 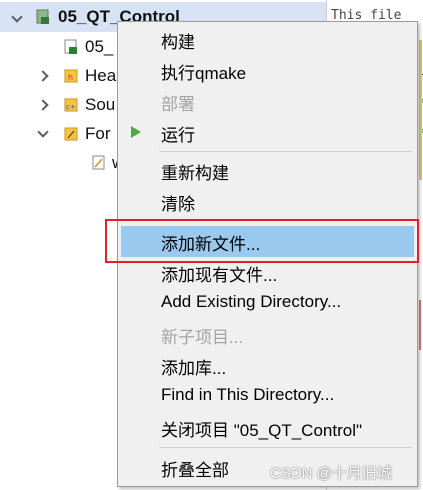 What do you see at coordinates (71, 134) in the screenshot?
I see `forms-folder-icon` at bounding box center [71, 134].